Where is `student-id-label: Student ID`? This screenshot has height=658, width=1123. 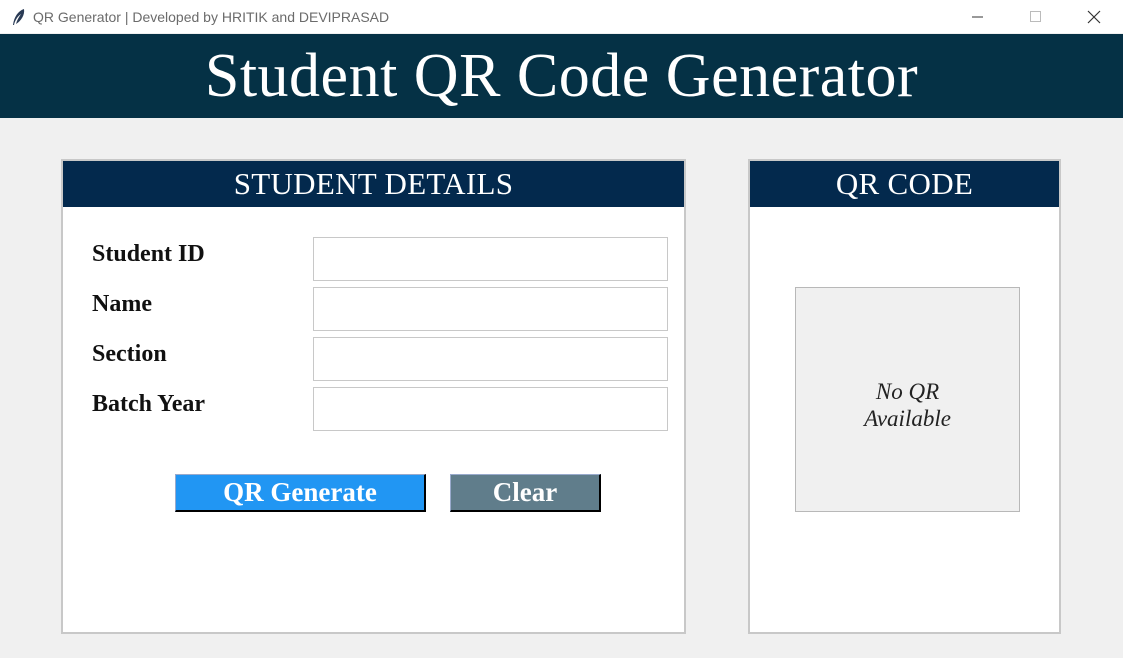
student-id-label: Student ID is located at coordinates (148, 254).